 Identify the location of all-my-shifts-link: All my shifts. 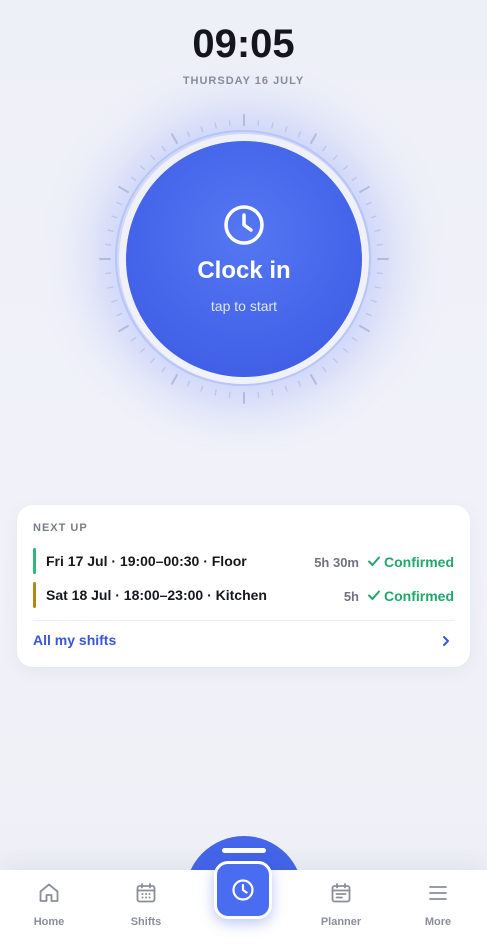
(74, 640).